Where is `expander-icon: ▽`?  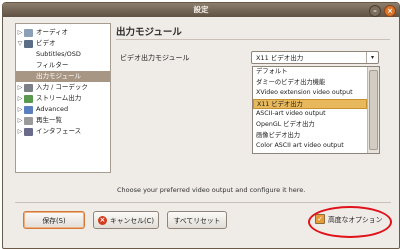
expander-icon: ▽ is located at coordinates (20, 43).